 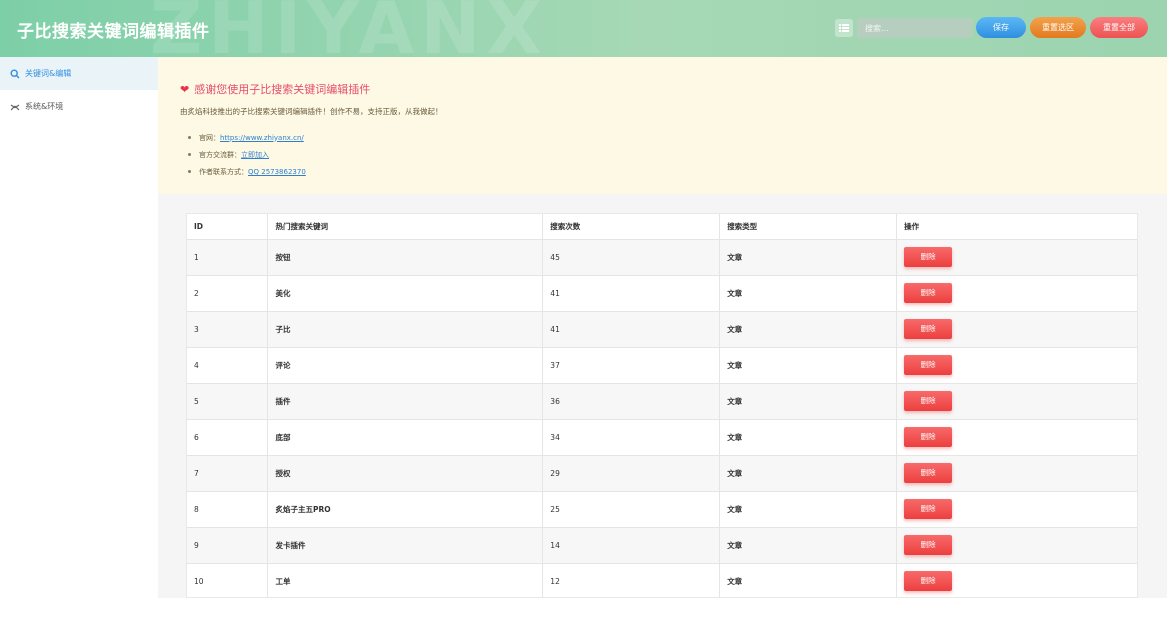 What do you see at coordinates (79, 106) in the screenshot?
I see `sidebar-item-system: 系统&环境` at bounding box center [79, 106].